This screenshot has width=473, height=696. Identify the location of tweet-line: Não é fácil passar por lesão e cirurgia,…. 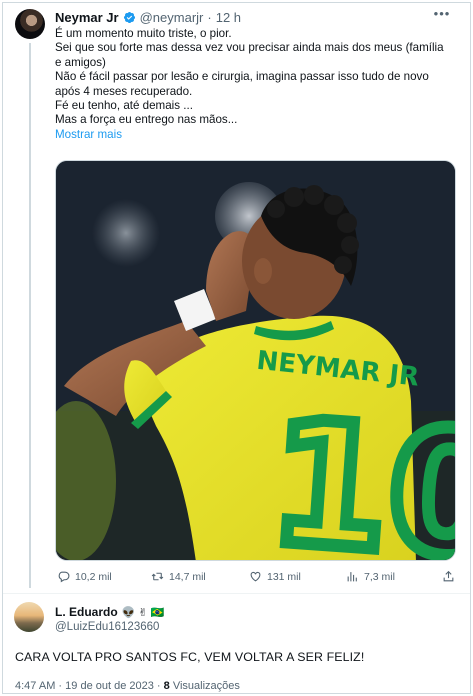
(242, 84).